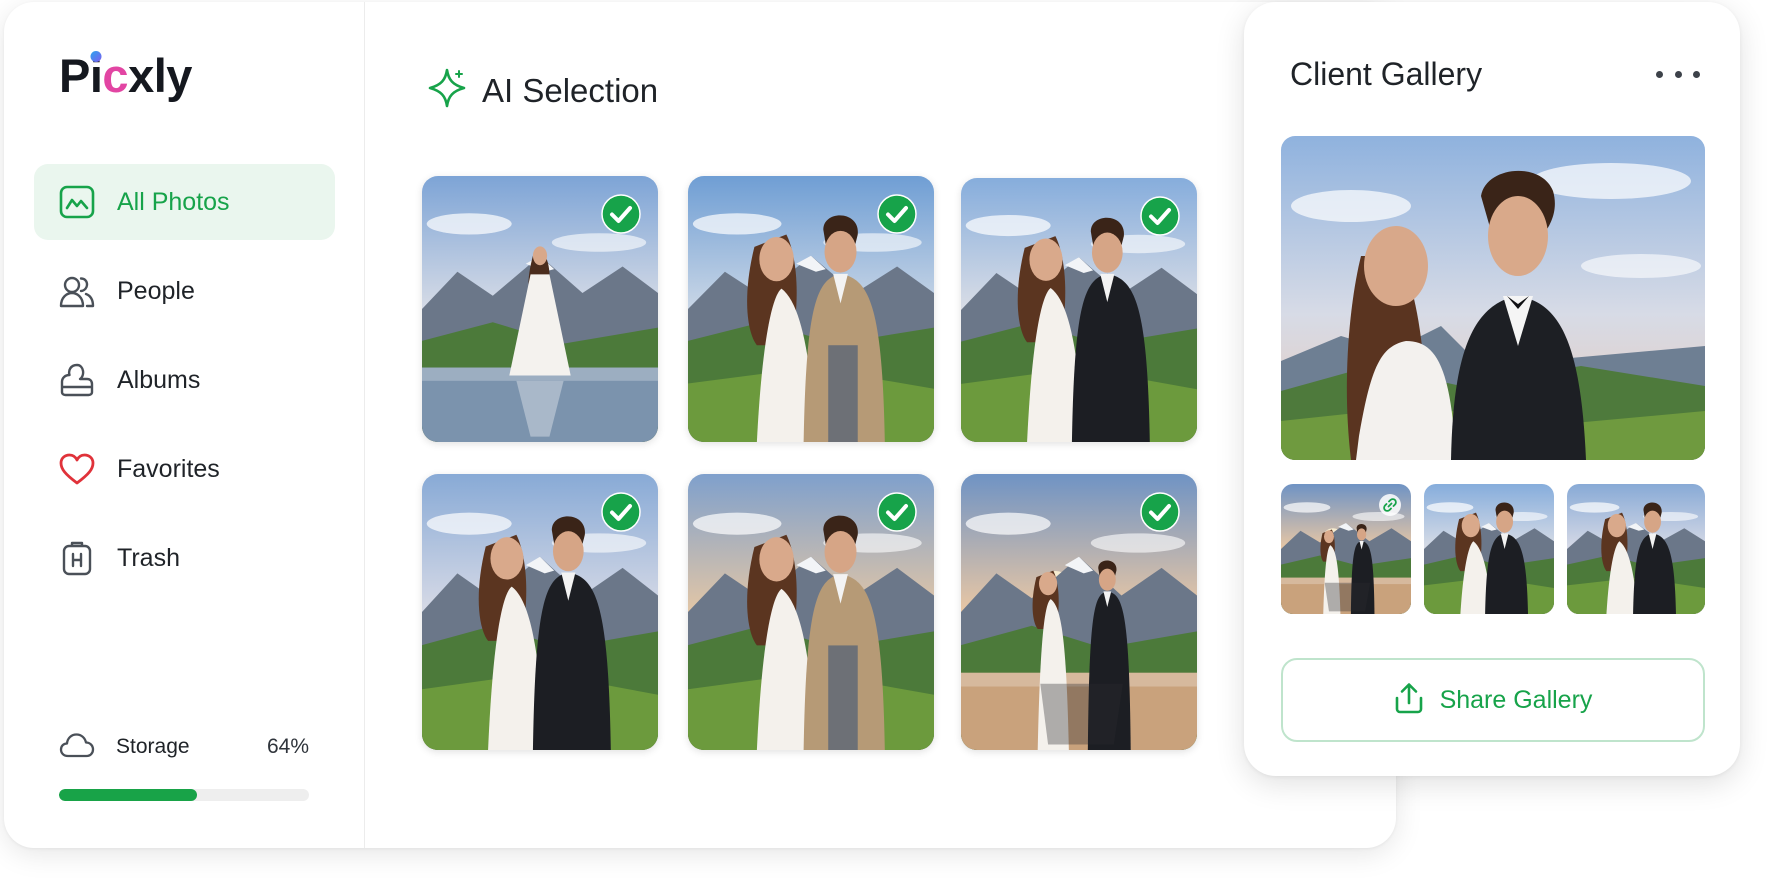  What do you see at coordinates (173, 201) in the screenshot?
I see `sidebar-item-label: All Photos` at bounding box center [173, 201].